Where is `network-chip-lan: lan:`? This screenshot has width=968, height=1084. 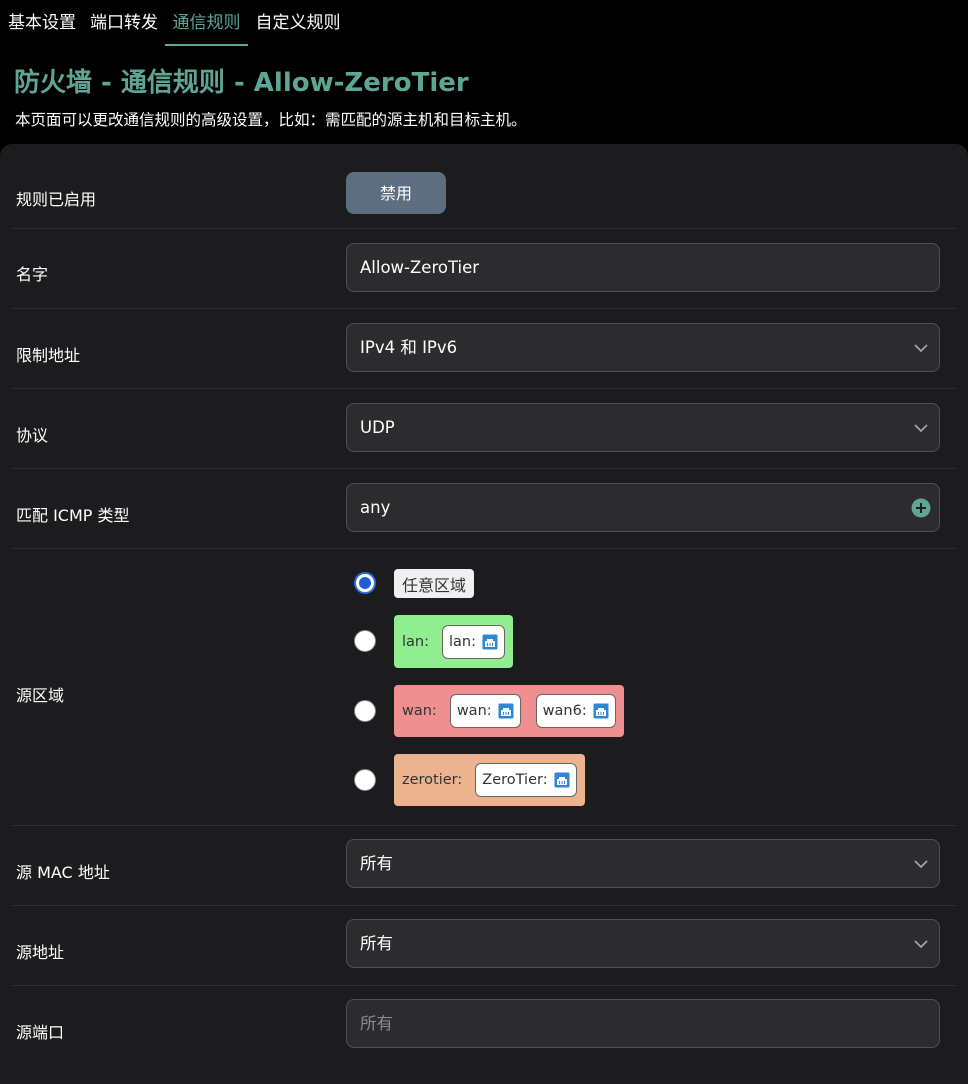
network-chip-lan: lan: is located at coordinates (473, 641).